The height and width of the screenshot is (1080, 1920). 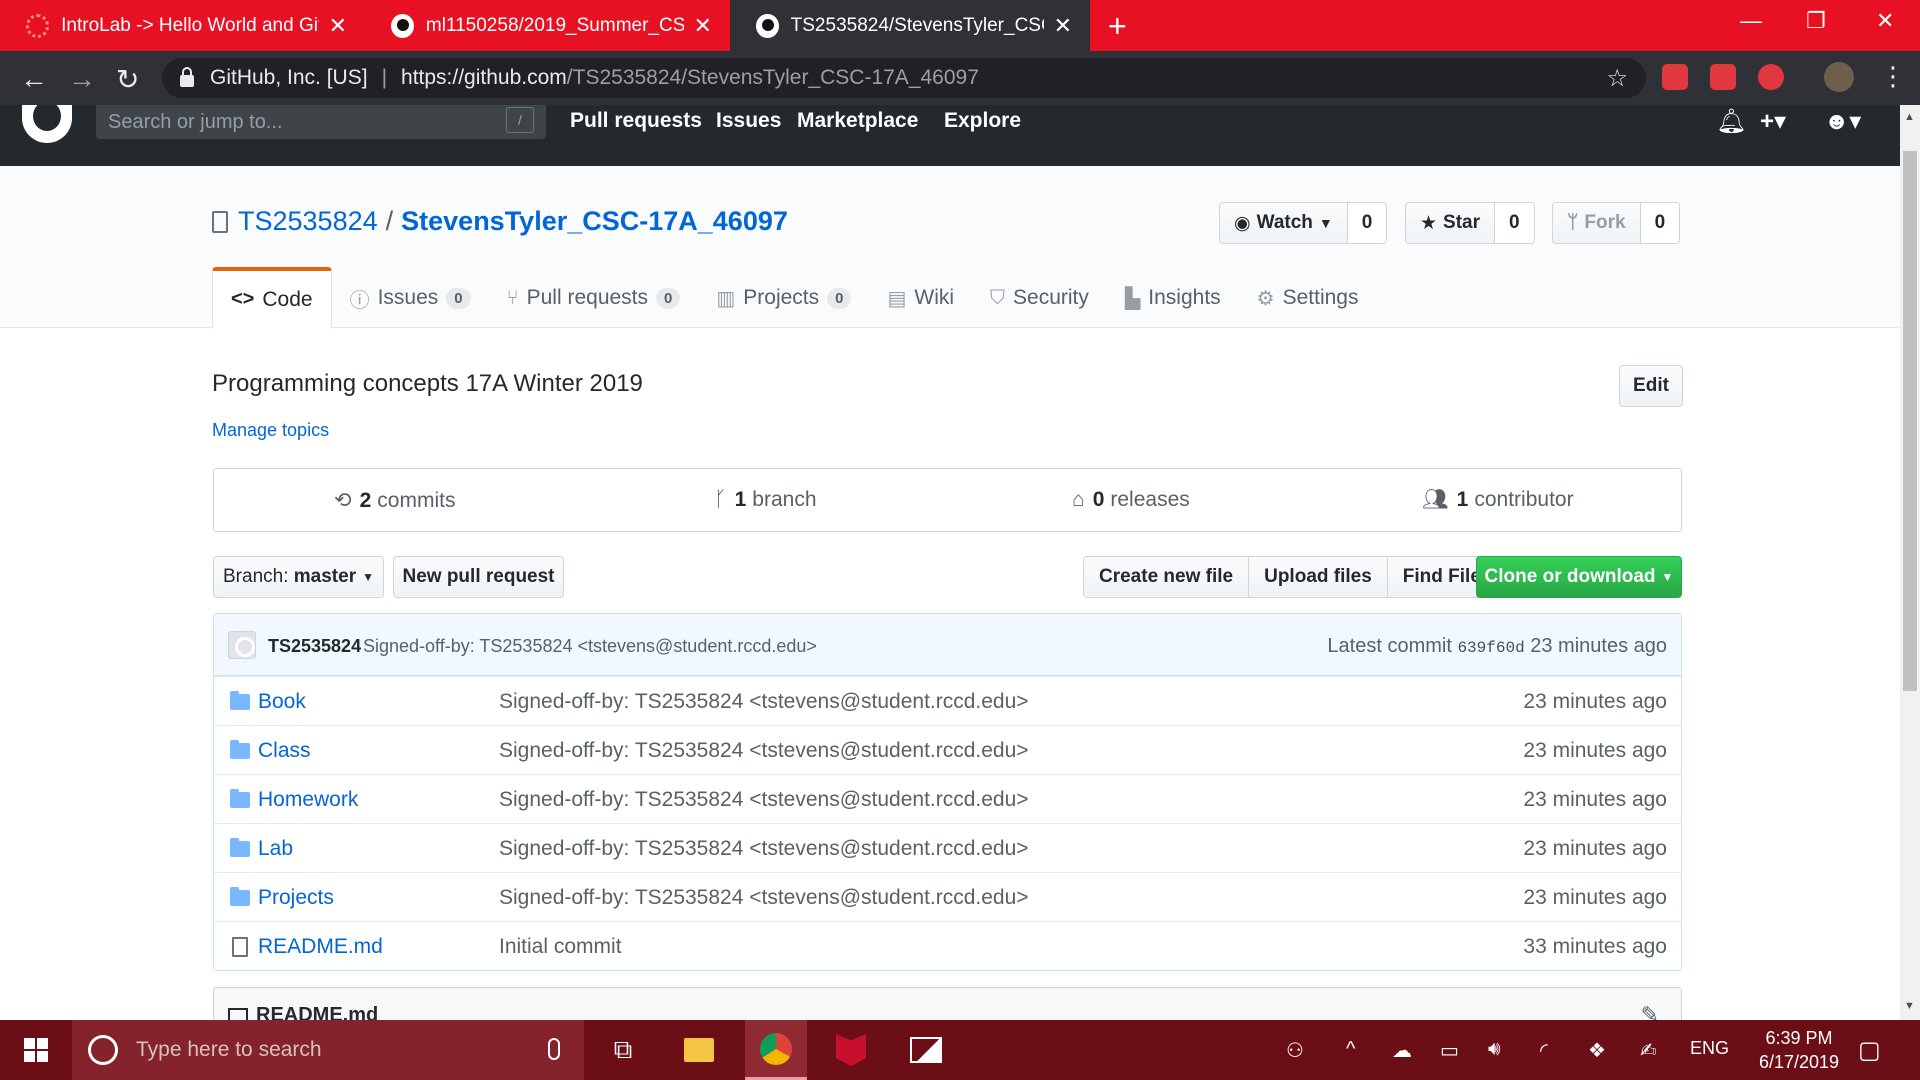 I want to click on wifi-icon: ◜, so click(x=1544, y=1050).